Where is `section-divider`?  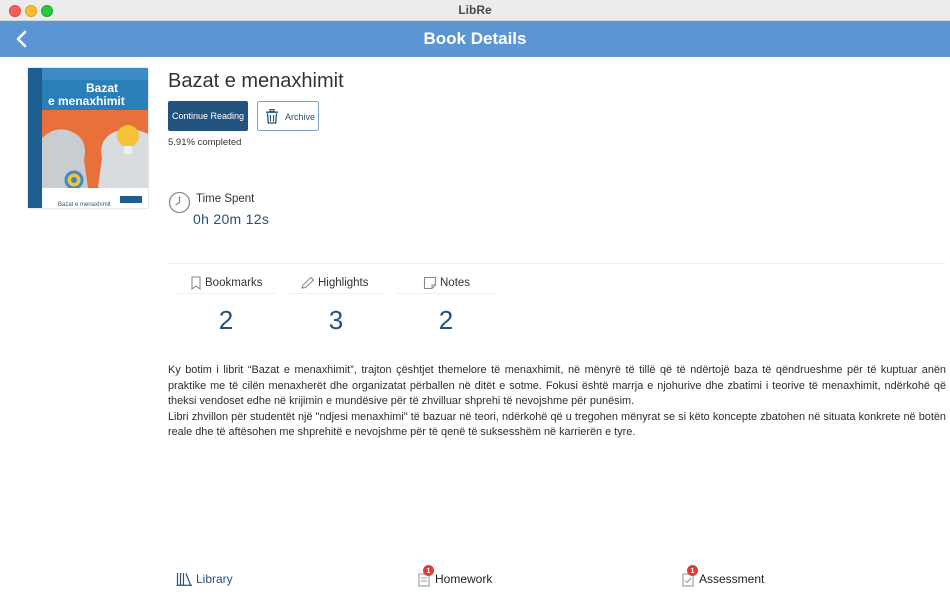
section-divider is located at coordinates (557, 263).